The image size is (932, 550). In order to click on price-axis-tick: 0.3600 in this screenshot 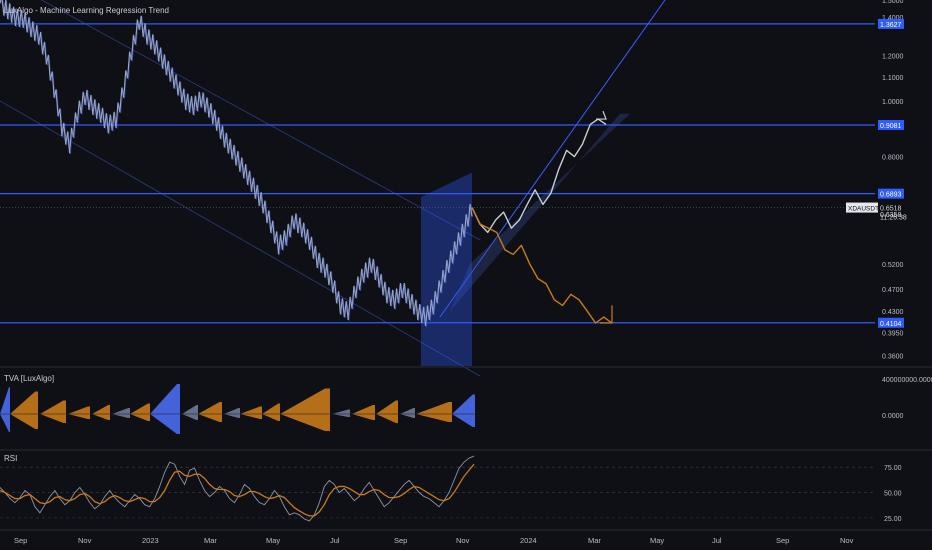, I will do `click(893, 356)`.